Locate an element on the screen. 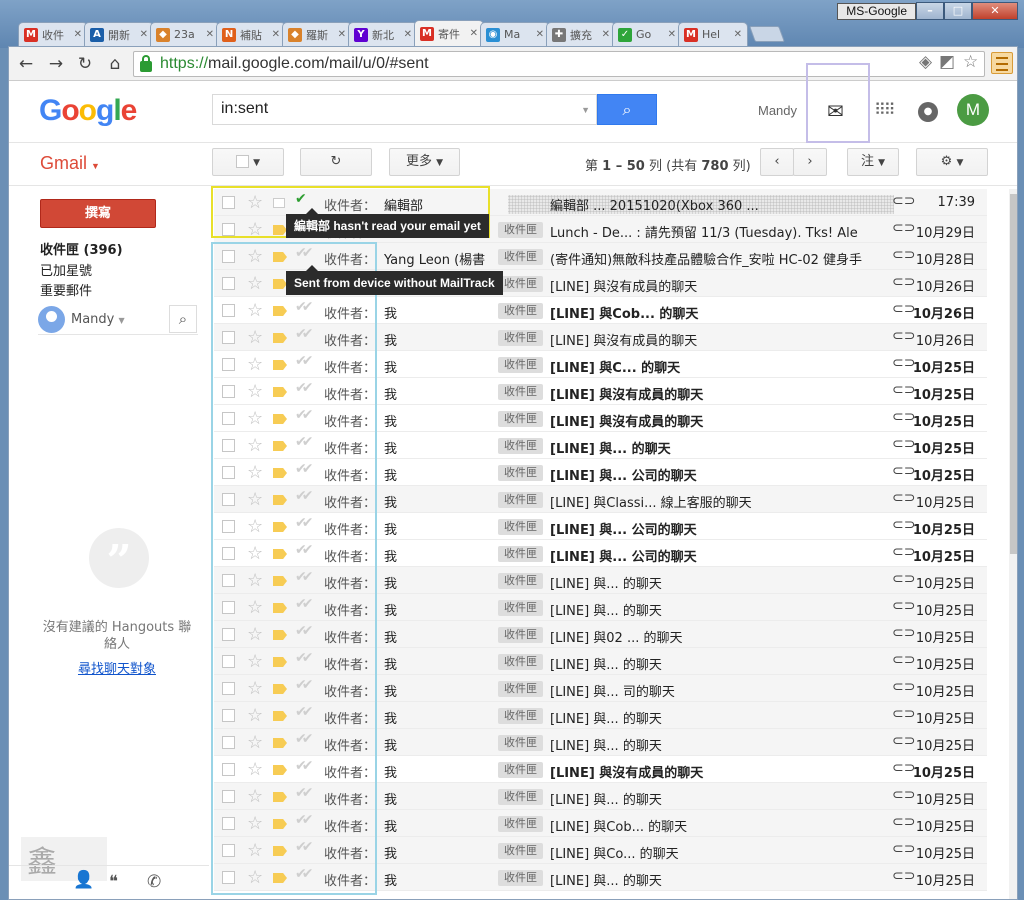  tab-0: M 收件 ✕ is located at coordinates (53, 34).